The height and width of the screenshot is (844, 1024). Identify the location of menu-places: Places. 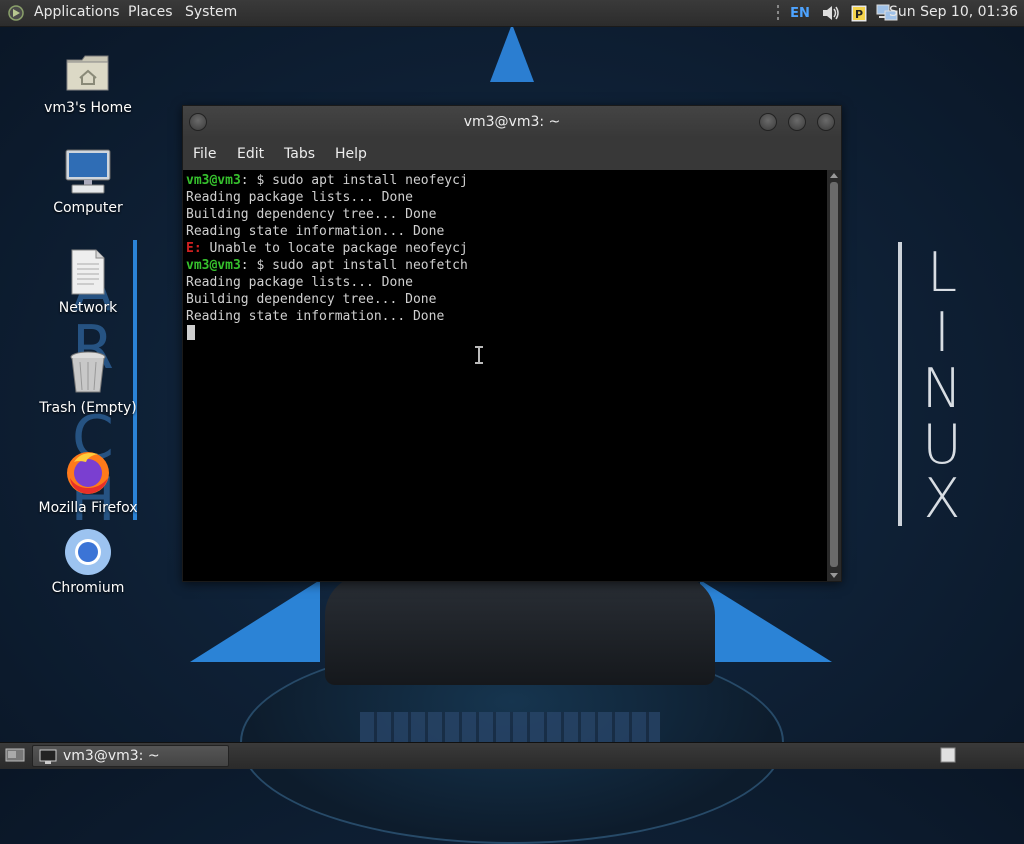
(150, 12).